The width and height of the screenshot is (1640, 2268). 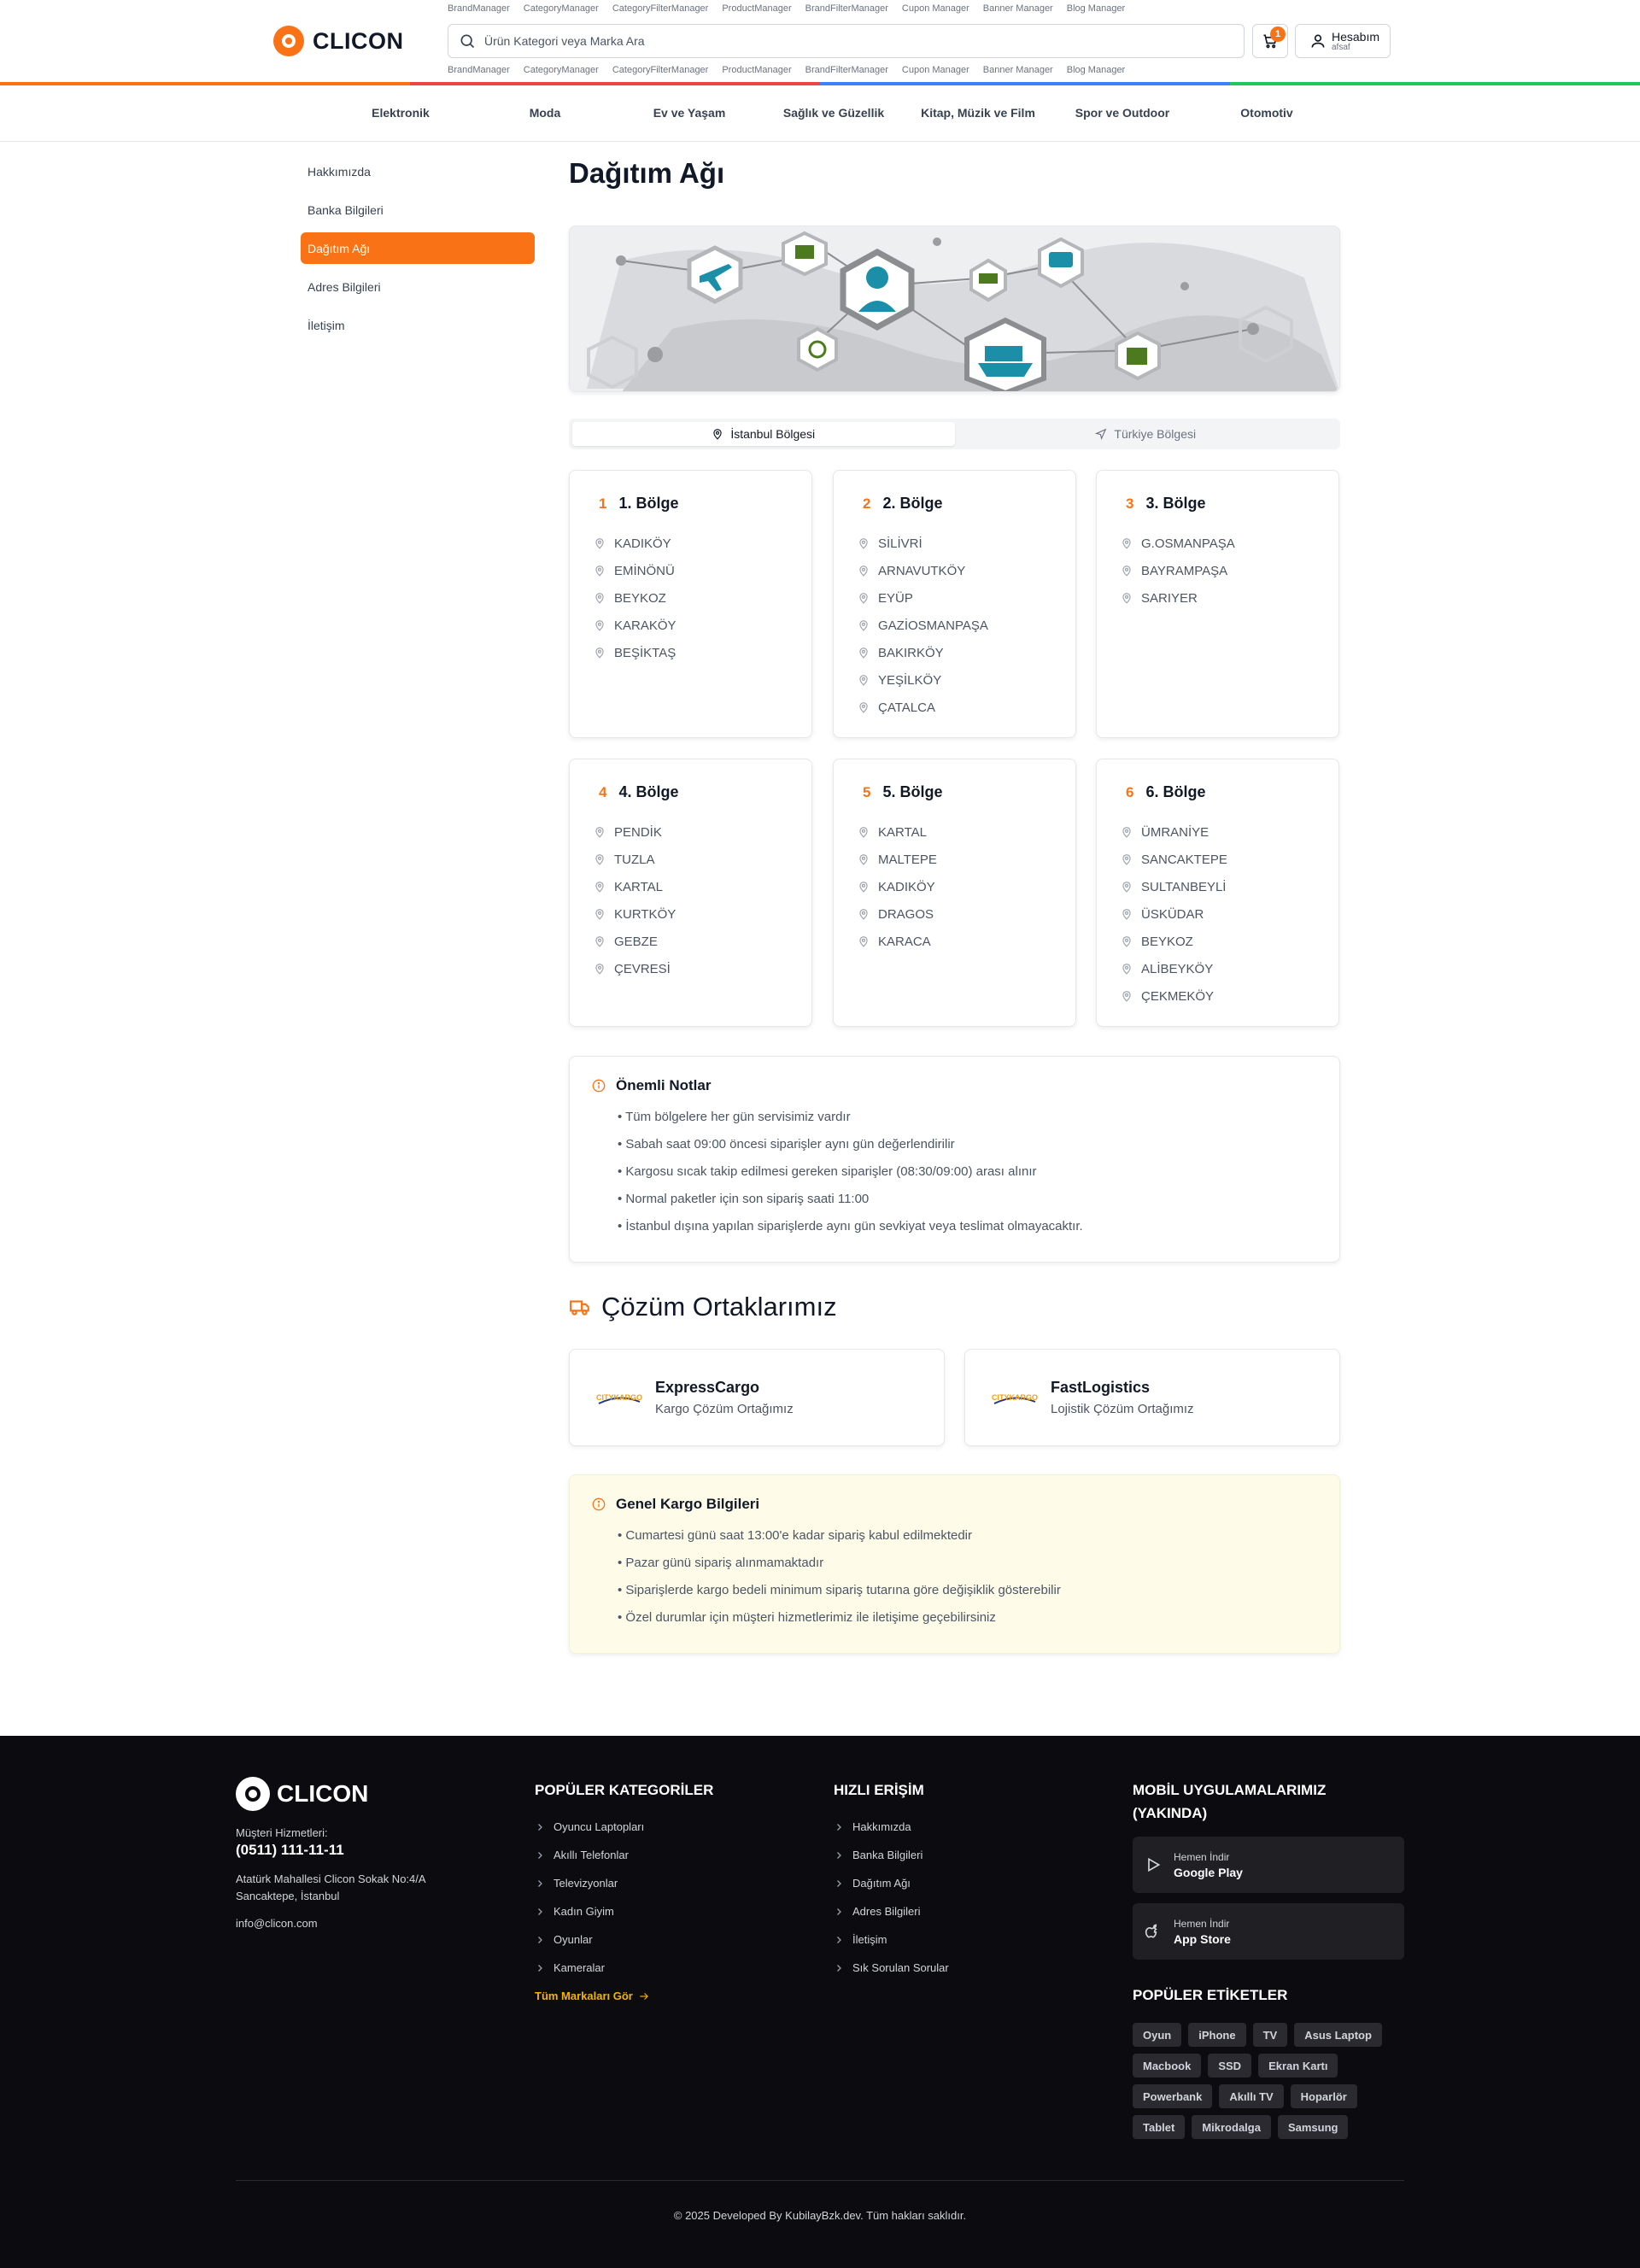 I want to click on footer-link: Akıllı Telefonlar, so click(x=589, y=1855).